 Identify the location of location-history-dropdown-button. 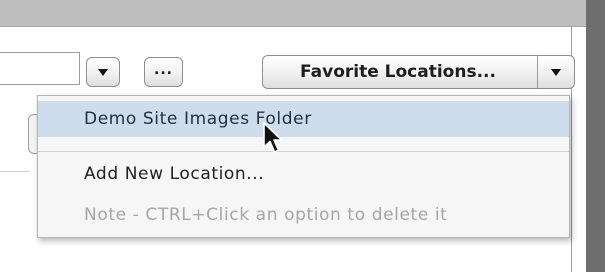
(103, 72).